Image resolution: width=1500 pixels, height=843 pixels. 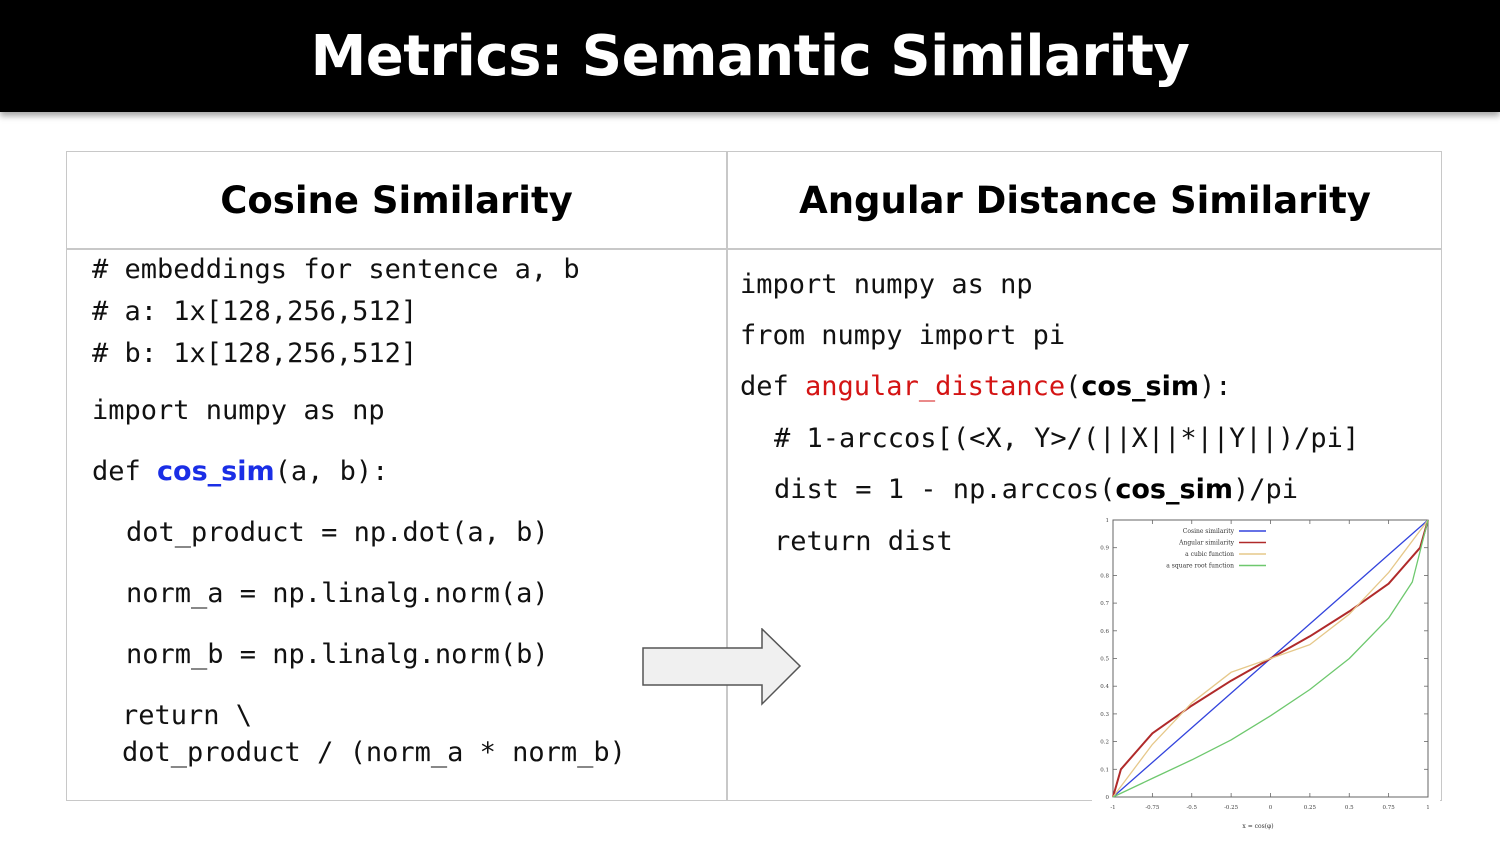 What do you see at coordinates (1104, 549) in the screenshot?
I see `chart-y-tick-label: 0.9` at bounding box center [1104, 549].